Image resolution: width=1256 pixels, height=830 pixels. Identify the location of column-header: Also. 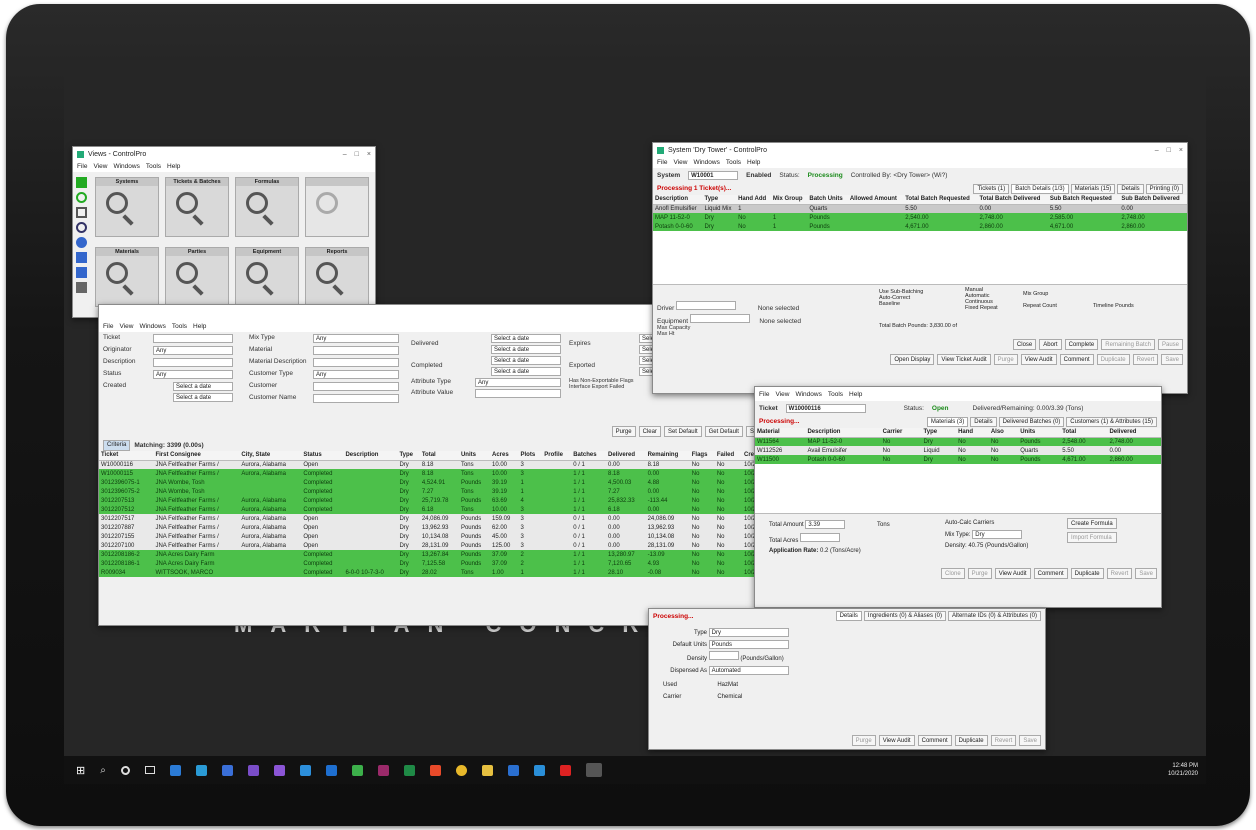
(1003, 433).